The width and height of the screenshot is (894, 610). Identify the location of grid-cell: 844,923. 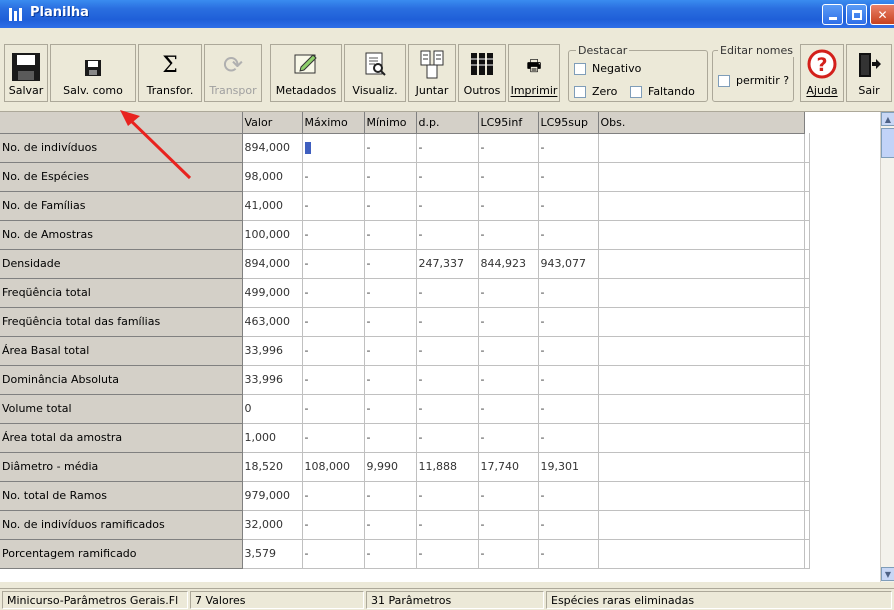
(508, 264).